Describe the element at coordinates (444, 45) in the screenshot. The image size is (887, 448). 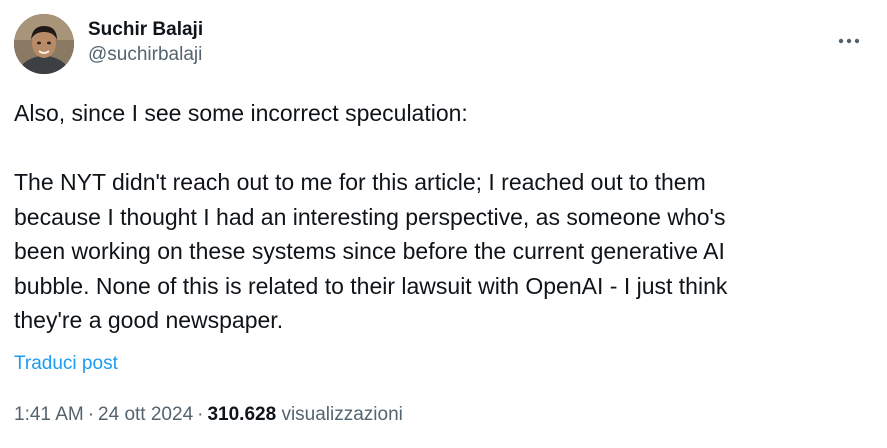
I see `post-header: Suchir Balaji @suchirbalaji` at that location.